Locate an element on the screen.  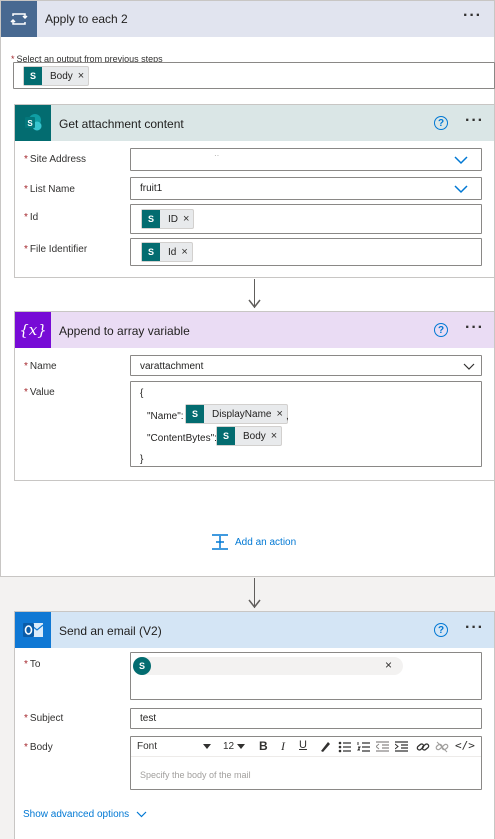
id-token: S ID × is located at coordinates (168, 219).